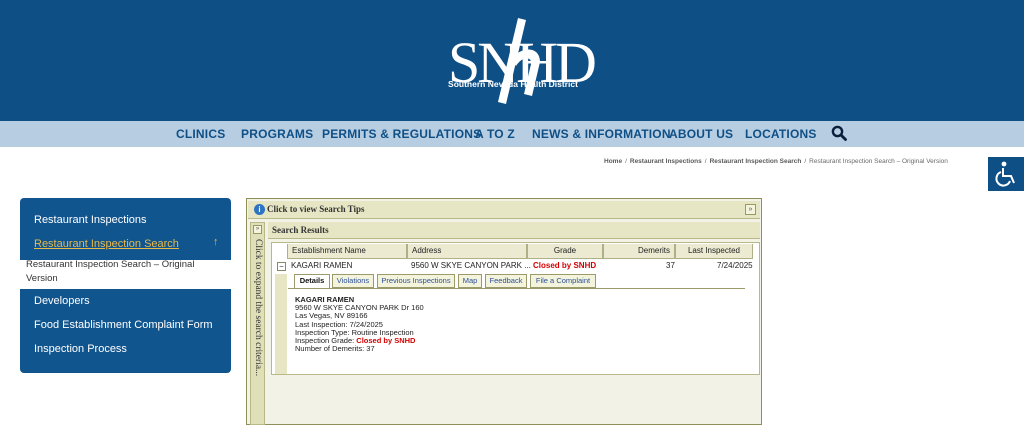 Image resolution: width=1024 pixels, height=425 pixels. I want to click on nav-locations: LOCATIONS, so click(781, 134).